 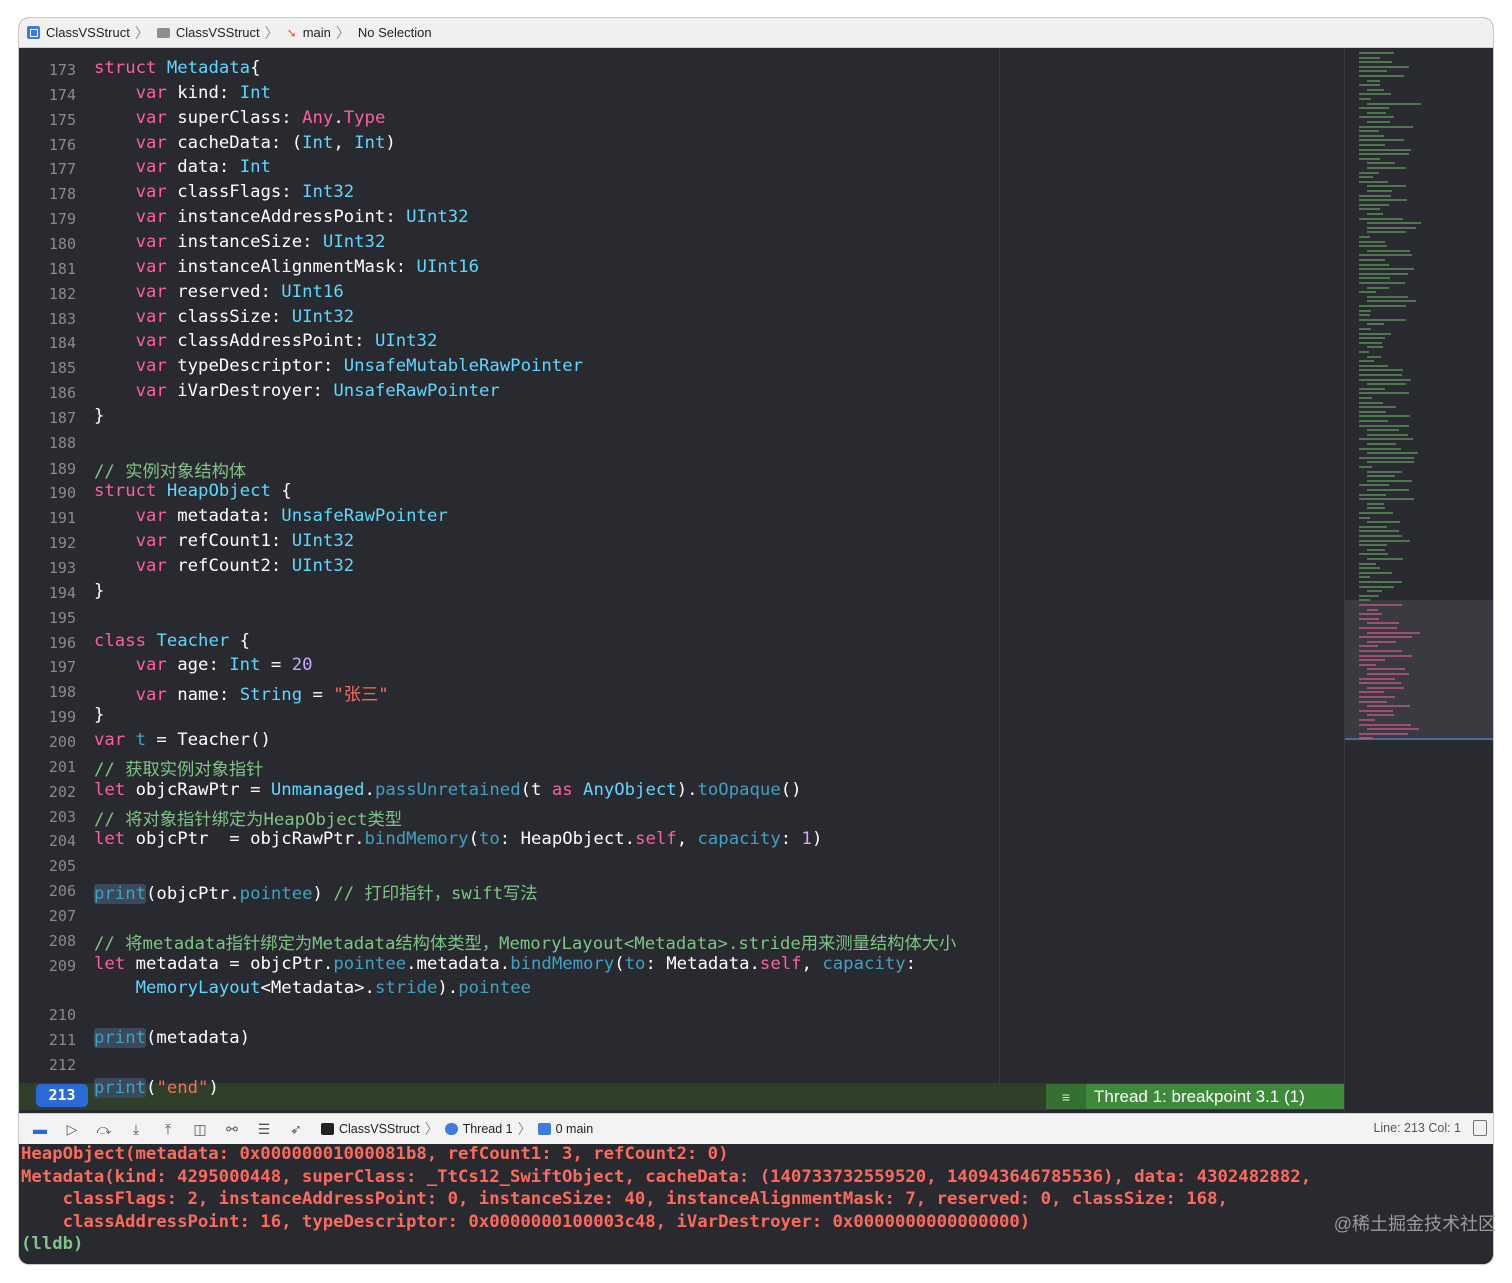 What do you see at coordinates (266, 341) in the screenshot?
I see `code-line: var classAddressPoint: UInt32` at bounding box center [266, 341].